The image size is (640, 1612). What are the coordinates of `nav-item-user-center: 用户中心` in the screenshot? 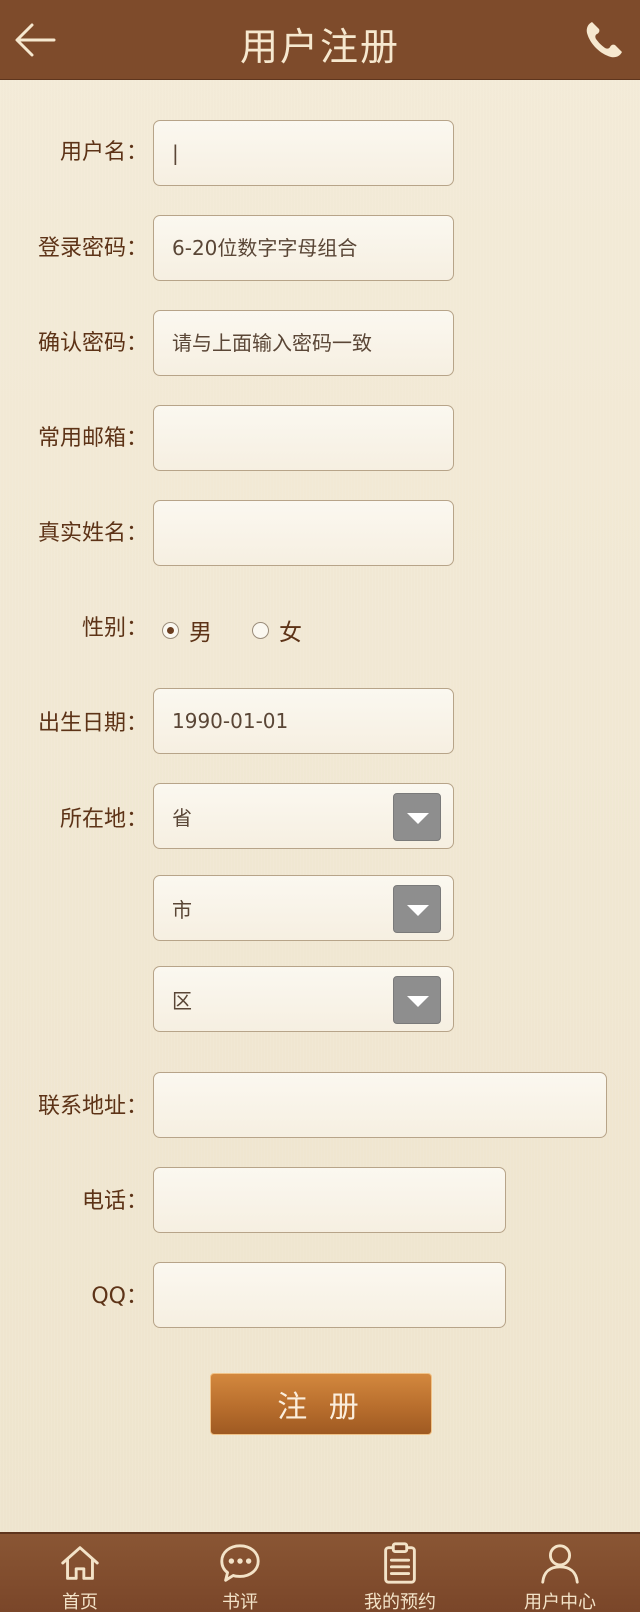 It's located at (560, 1573).